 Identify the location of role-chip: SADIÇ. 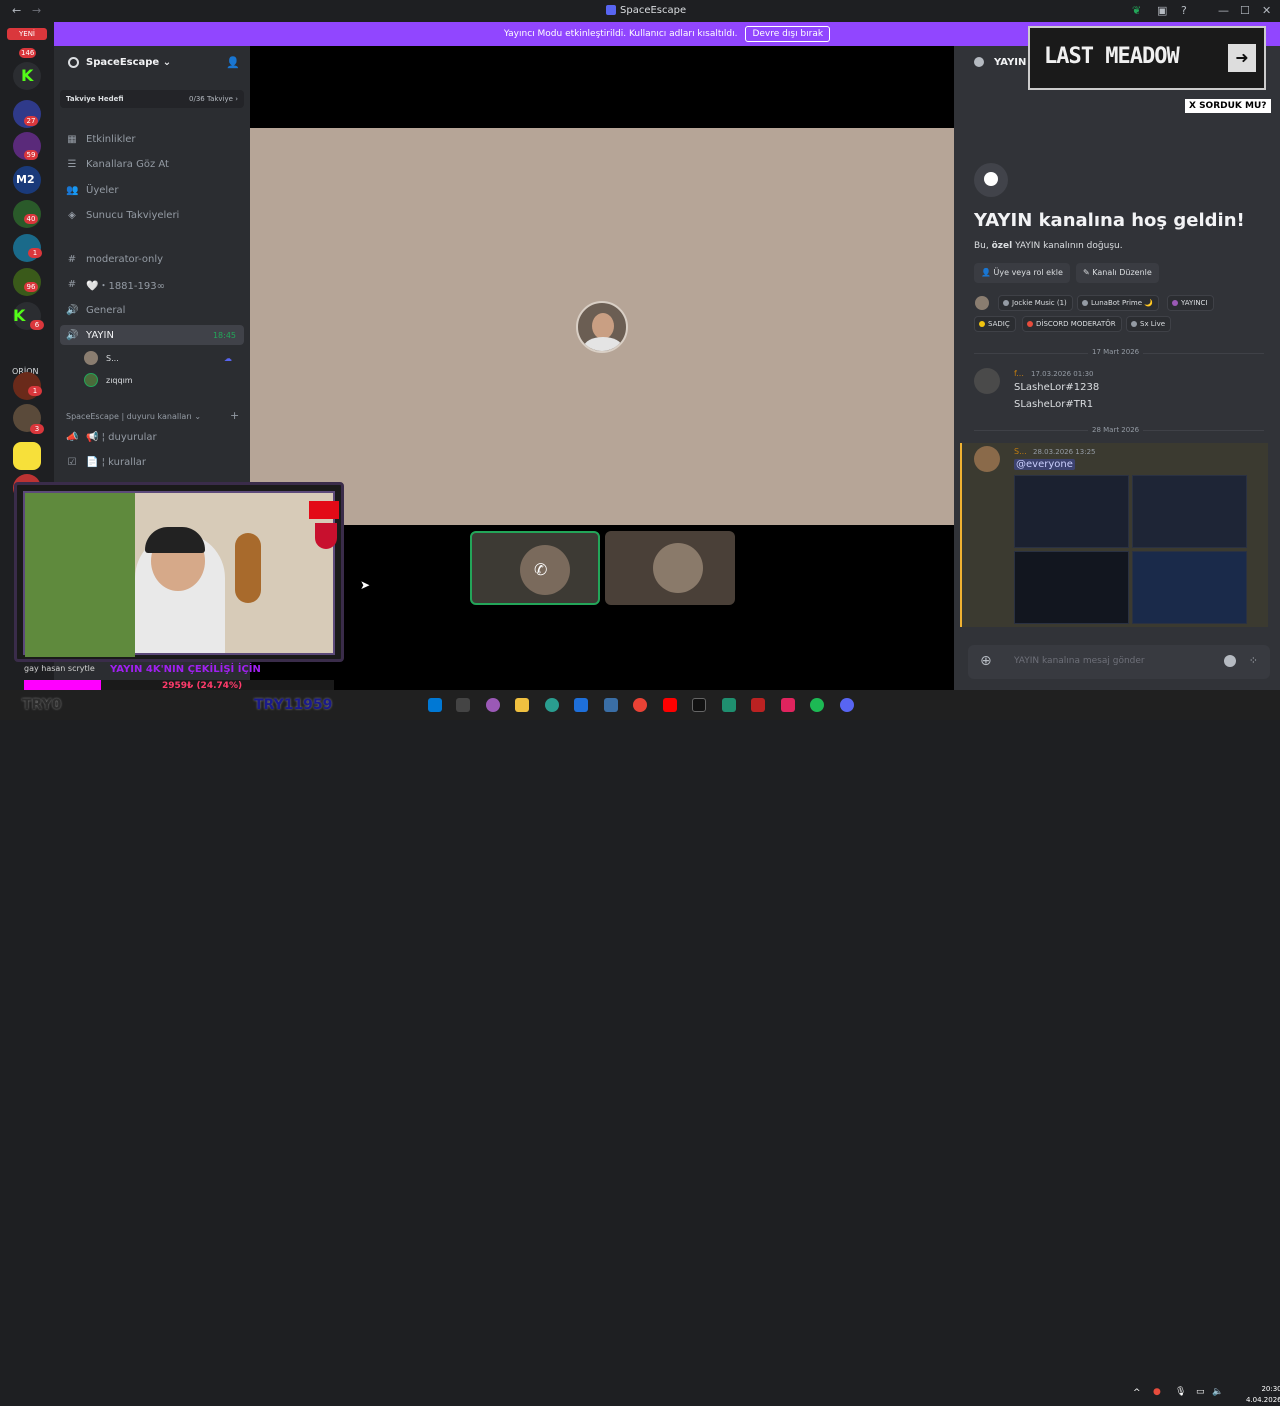
(995, 324).